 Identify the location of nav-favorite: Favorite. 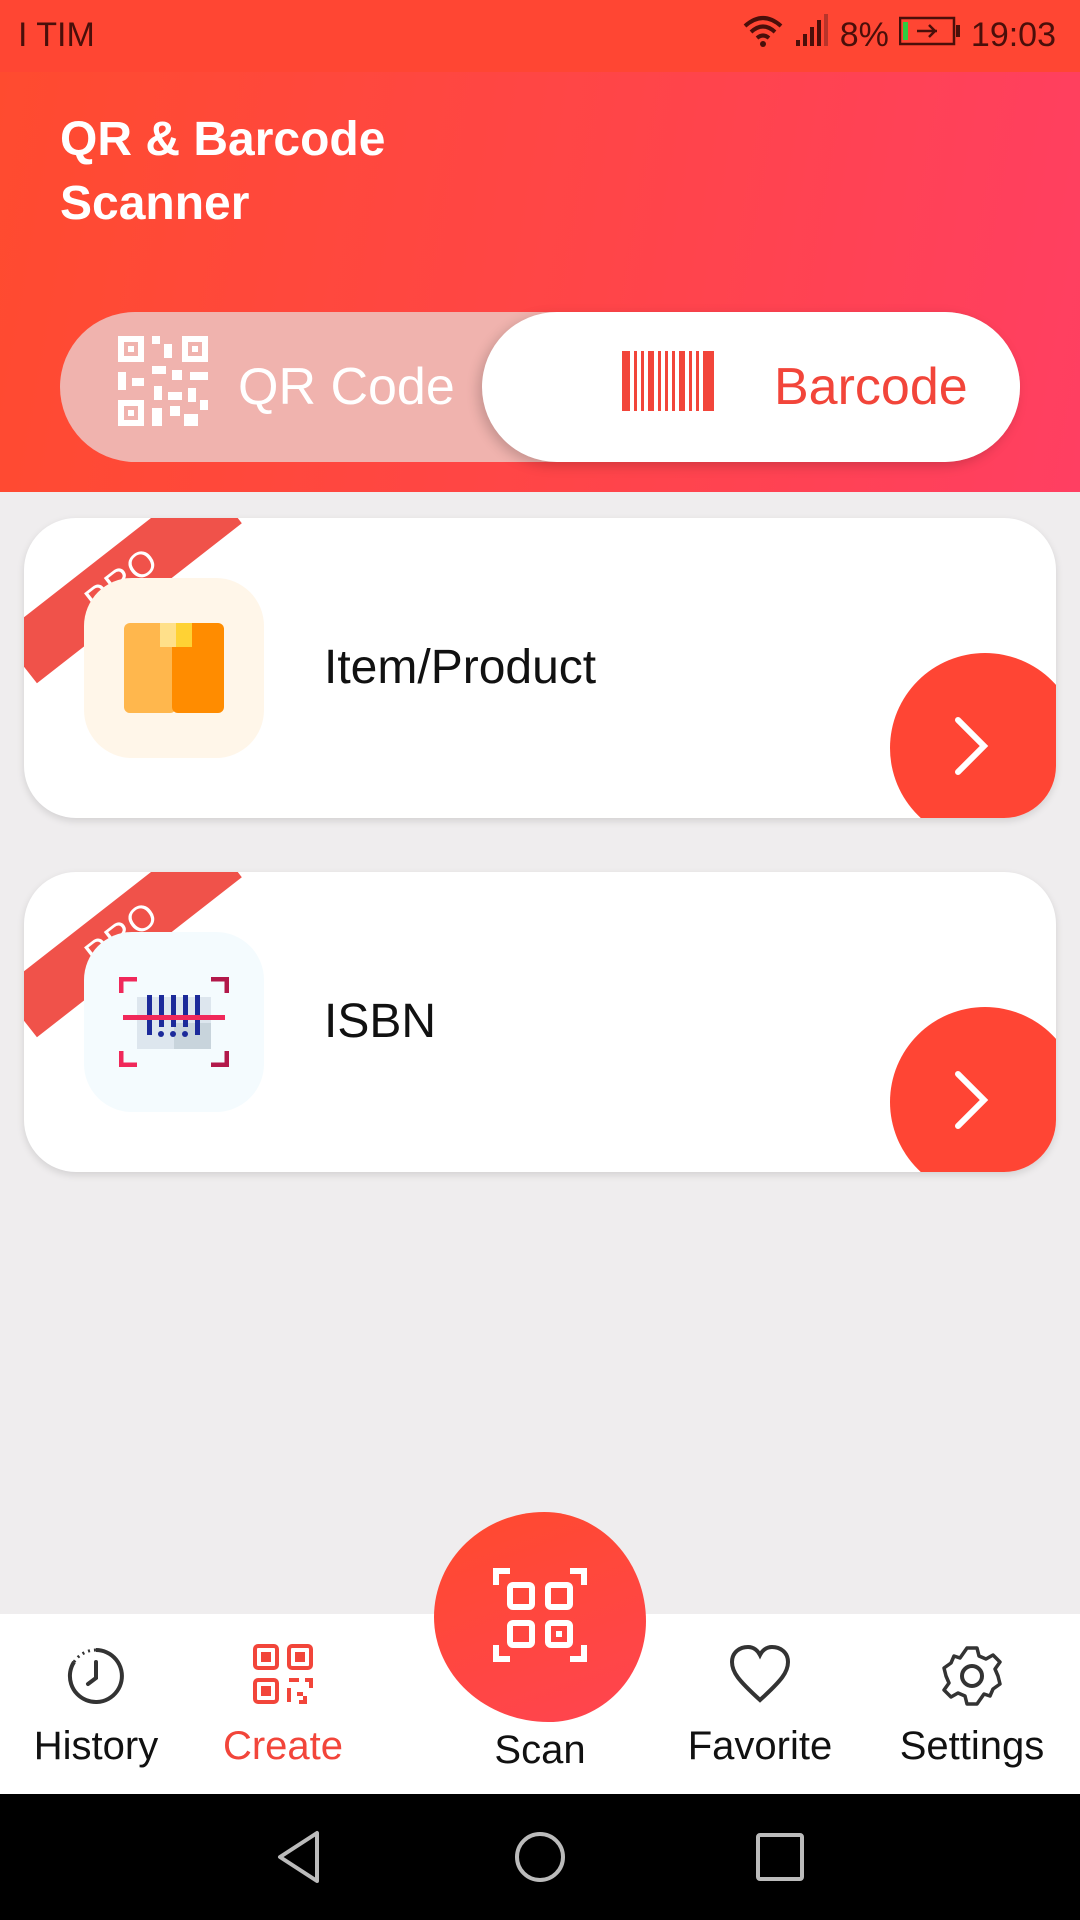
(760, 1704).